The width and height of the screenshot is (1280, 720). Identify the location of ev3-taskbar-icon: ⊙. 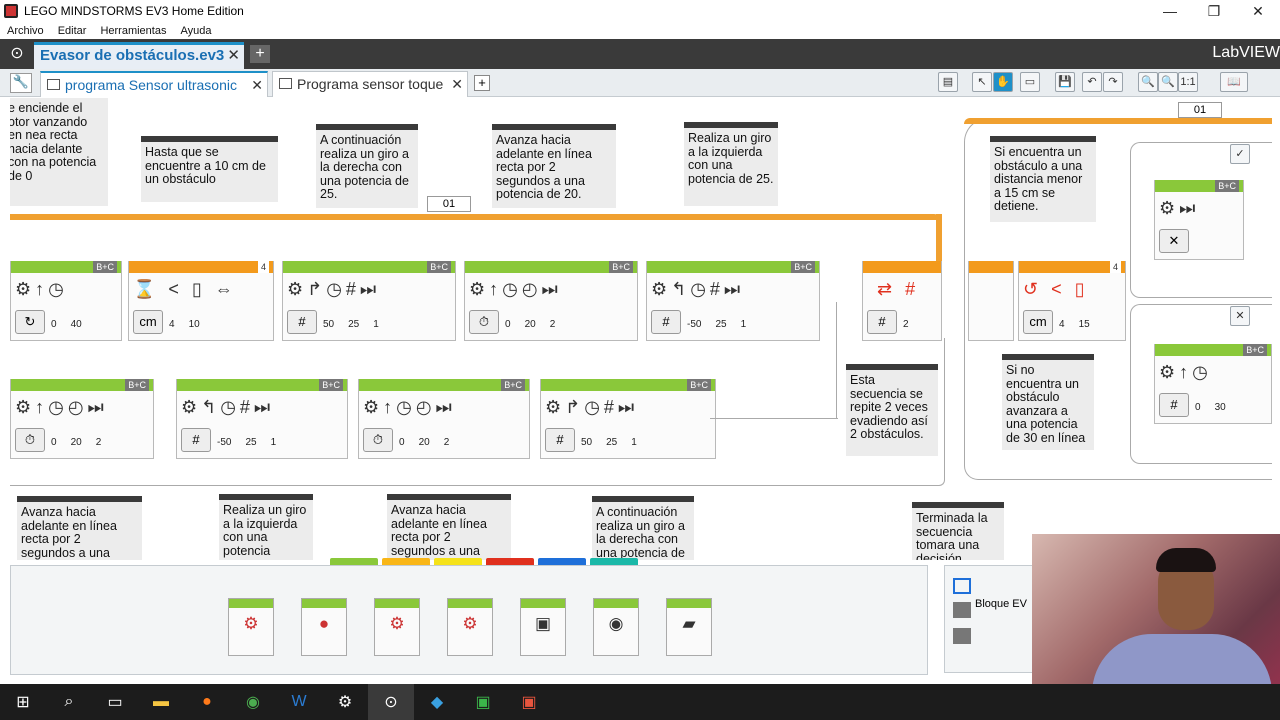
(391, 702).